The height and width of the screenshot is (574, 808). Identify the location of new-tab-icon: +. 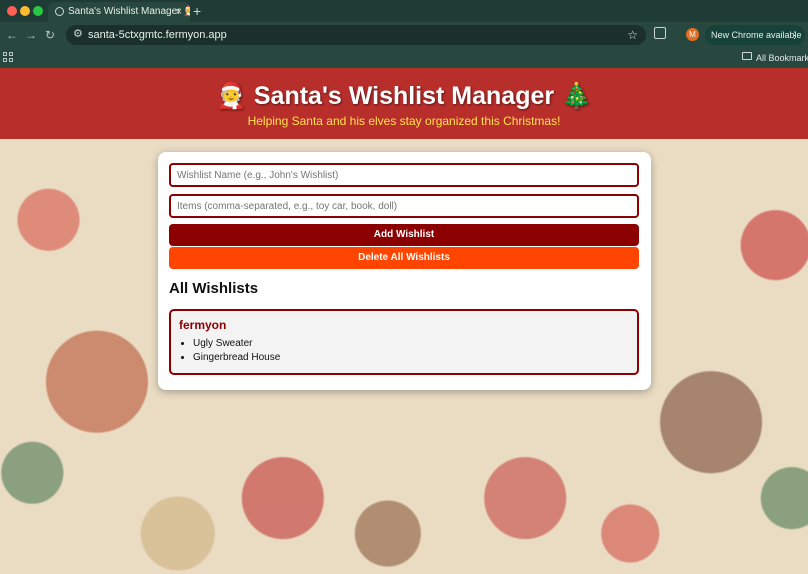
(197, 11).